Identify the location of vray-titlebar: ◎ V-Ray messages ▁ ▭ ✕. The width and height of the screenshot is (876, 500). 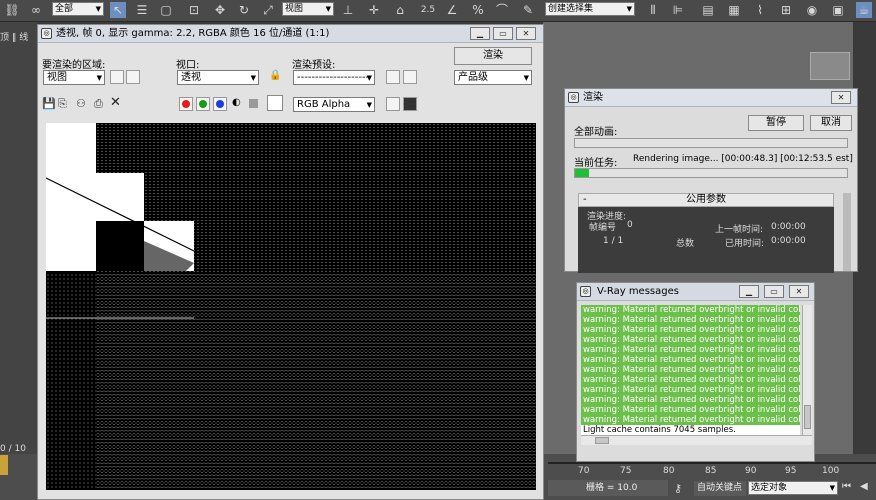
(695, 292).